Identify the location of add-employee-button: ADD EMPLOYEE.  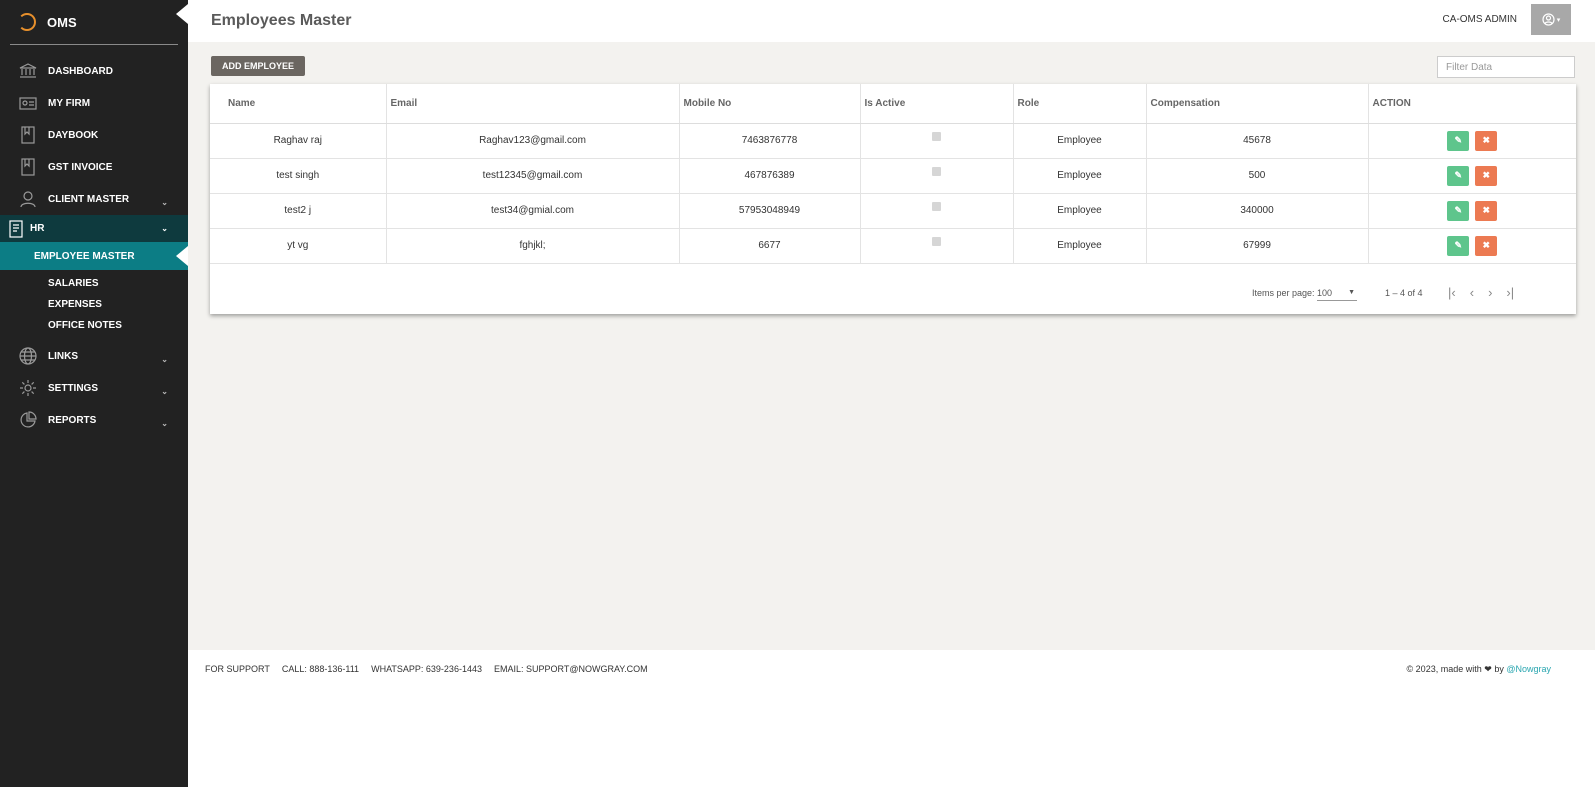
(258, 66).